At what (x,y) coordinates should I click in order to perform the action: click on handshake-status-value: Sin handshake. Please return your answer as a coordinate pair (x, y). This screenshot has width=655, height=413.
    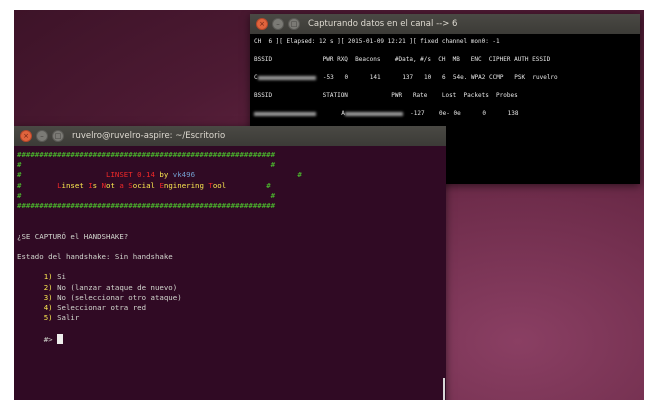
    Looking at the image, I should click on (143, 257).